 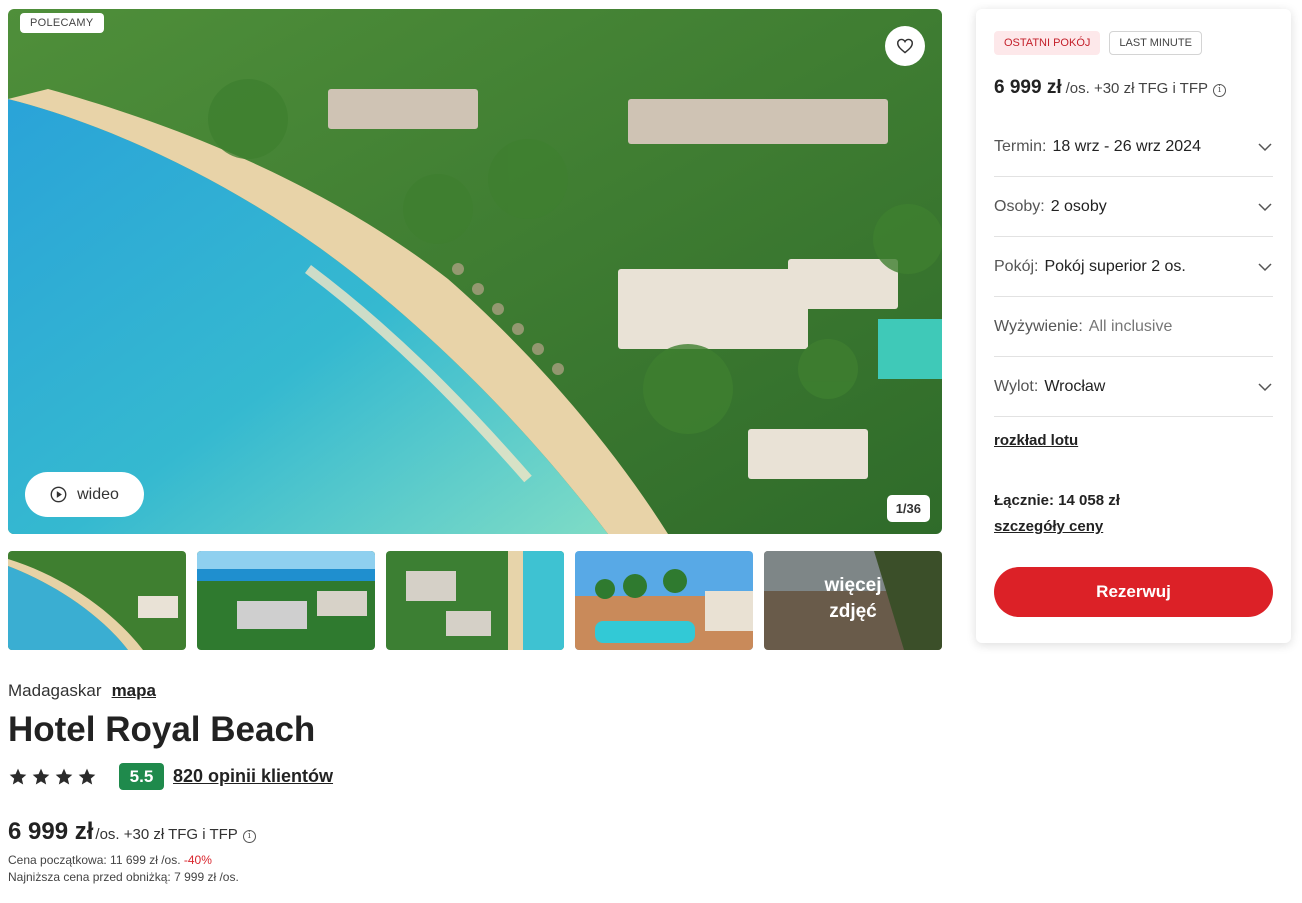 I want to click on panel-price-suffix: /os. +30 zł TFG i TFP, so click(x=1137, y=88).